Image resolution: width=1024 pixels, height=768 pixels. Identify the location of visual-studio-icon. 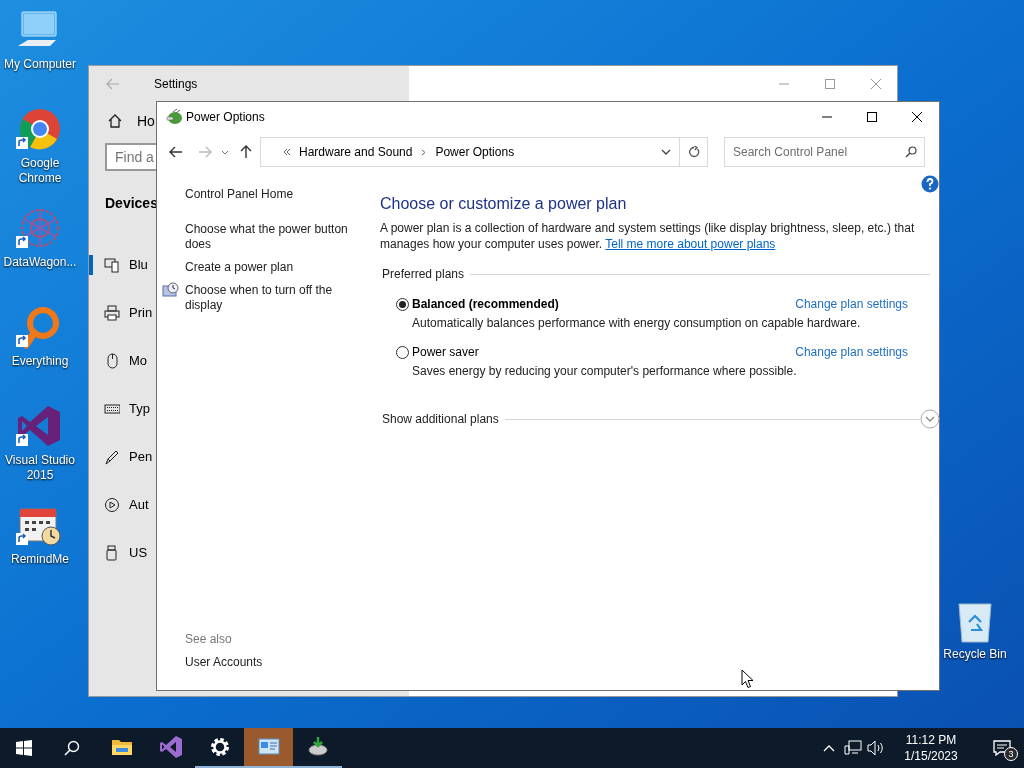
(170, 747).